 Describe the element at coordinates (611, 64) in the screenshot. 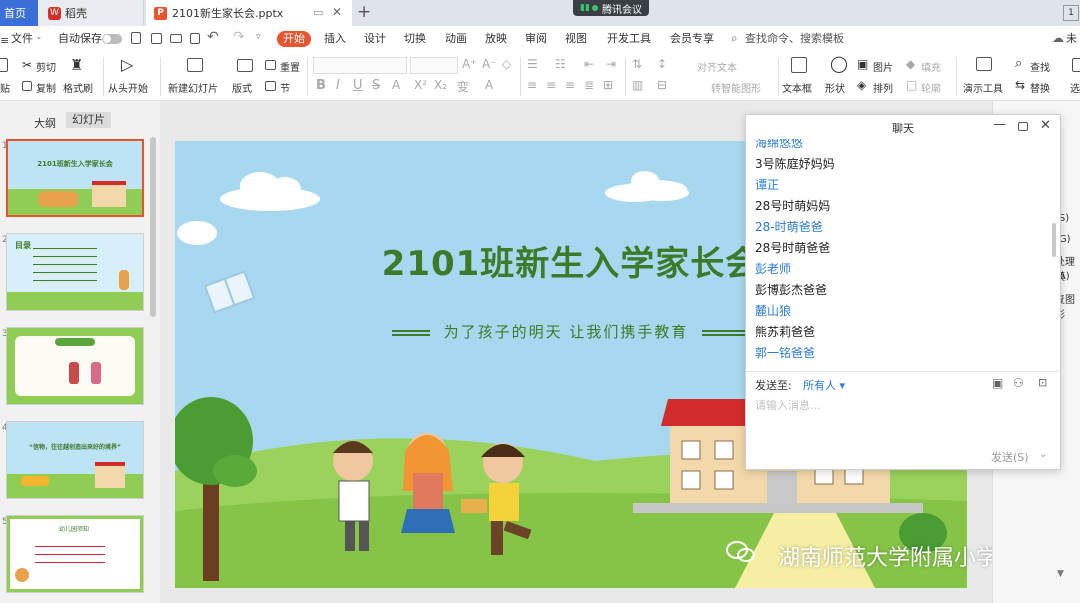

I see `increase-indent-icon: ⇥` at that location.